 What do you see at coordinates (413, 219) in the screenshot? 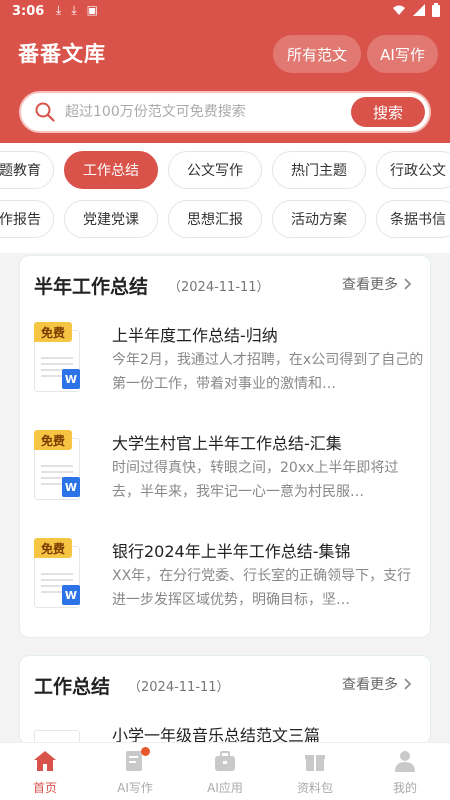
I see `tag-item: 条据书信` at bounding box center [413, 219].